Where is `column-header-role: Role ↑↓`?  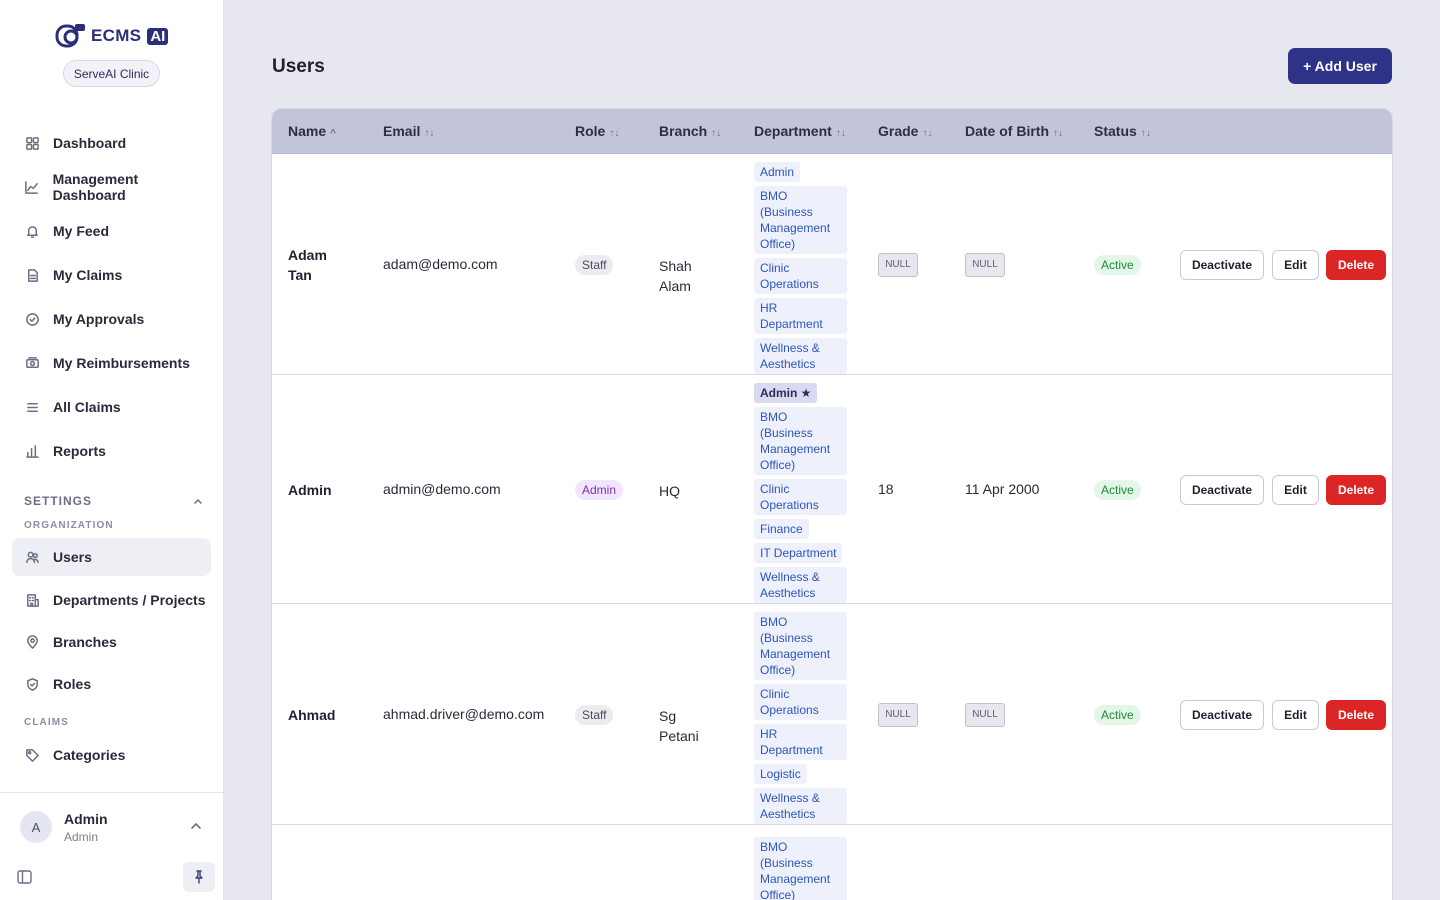
column-header-role: Role ↑↓ is located at coordinates (597, 131).